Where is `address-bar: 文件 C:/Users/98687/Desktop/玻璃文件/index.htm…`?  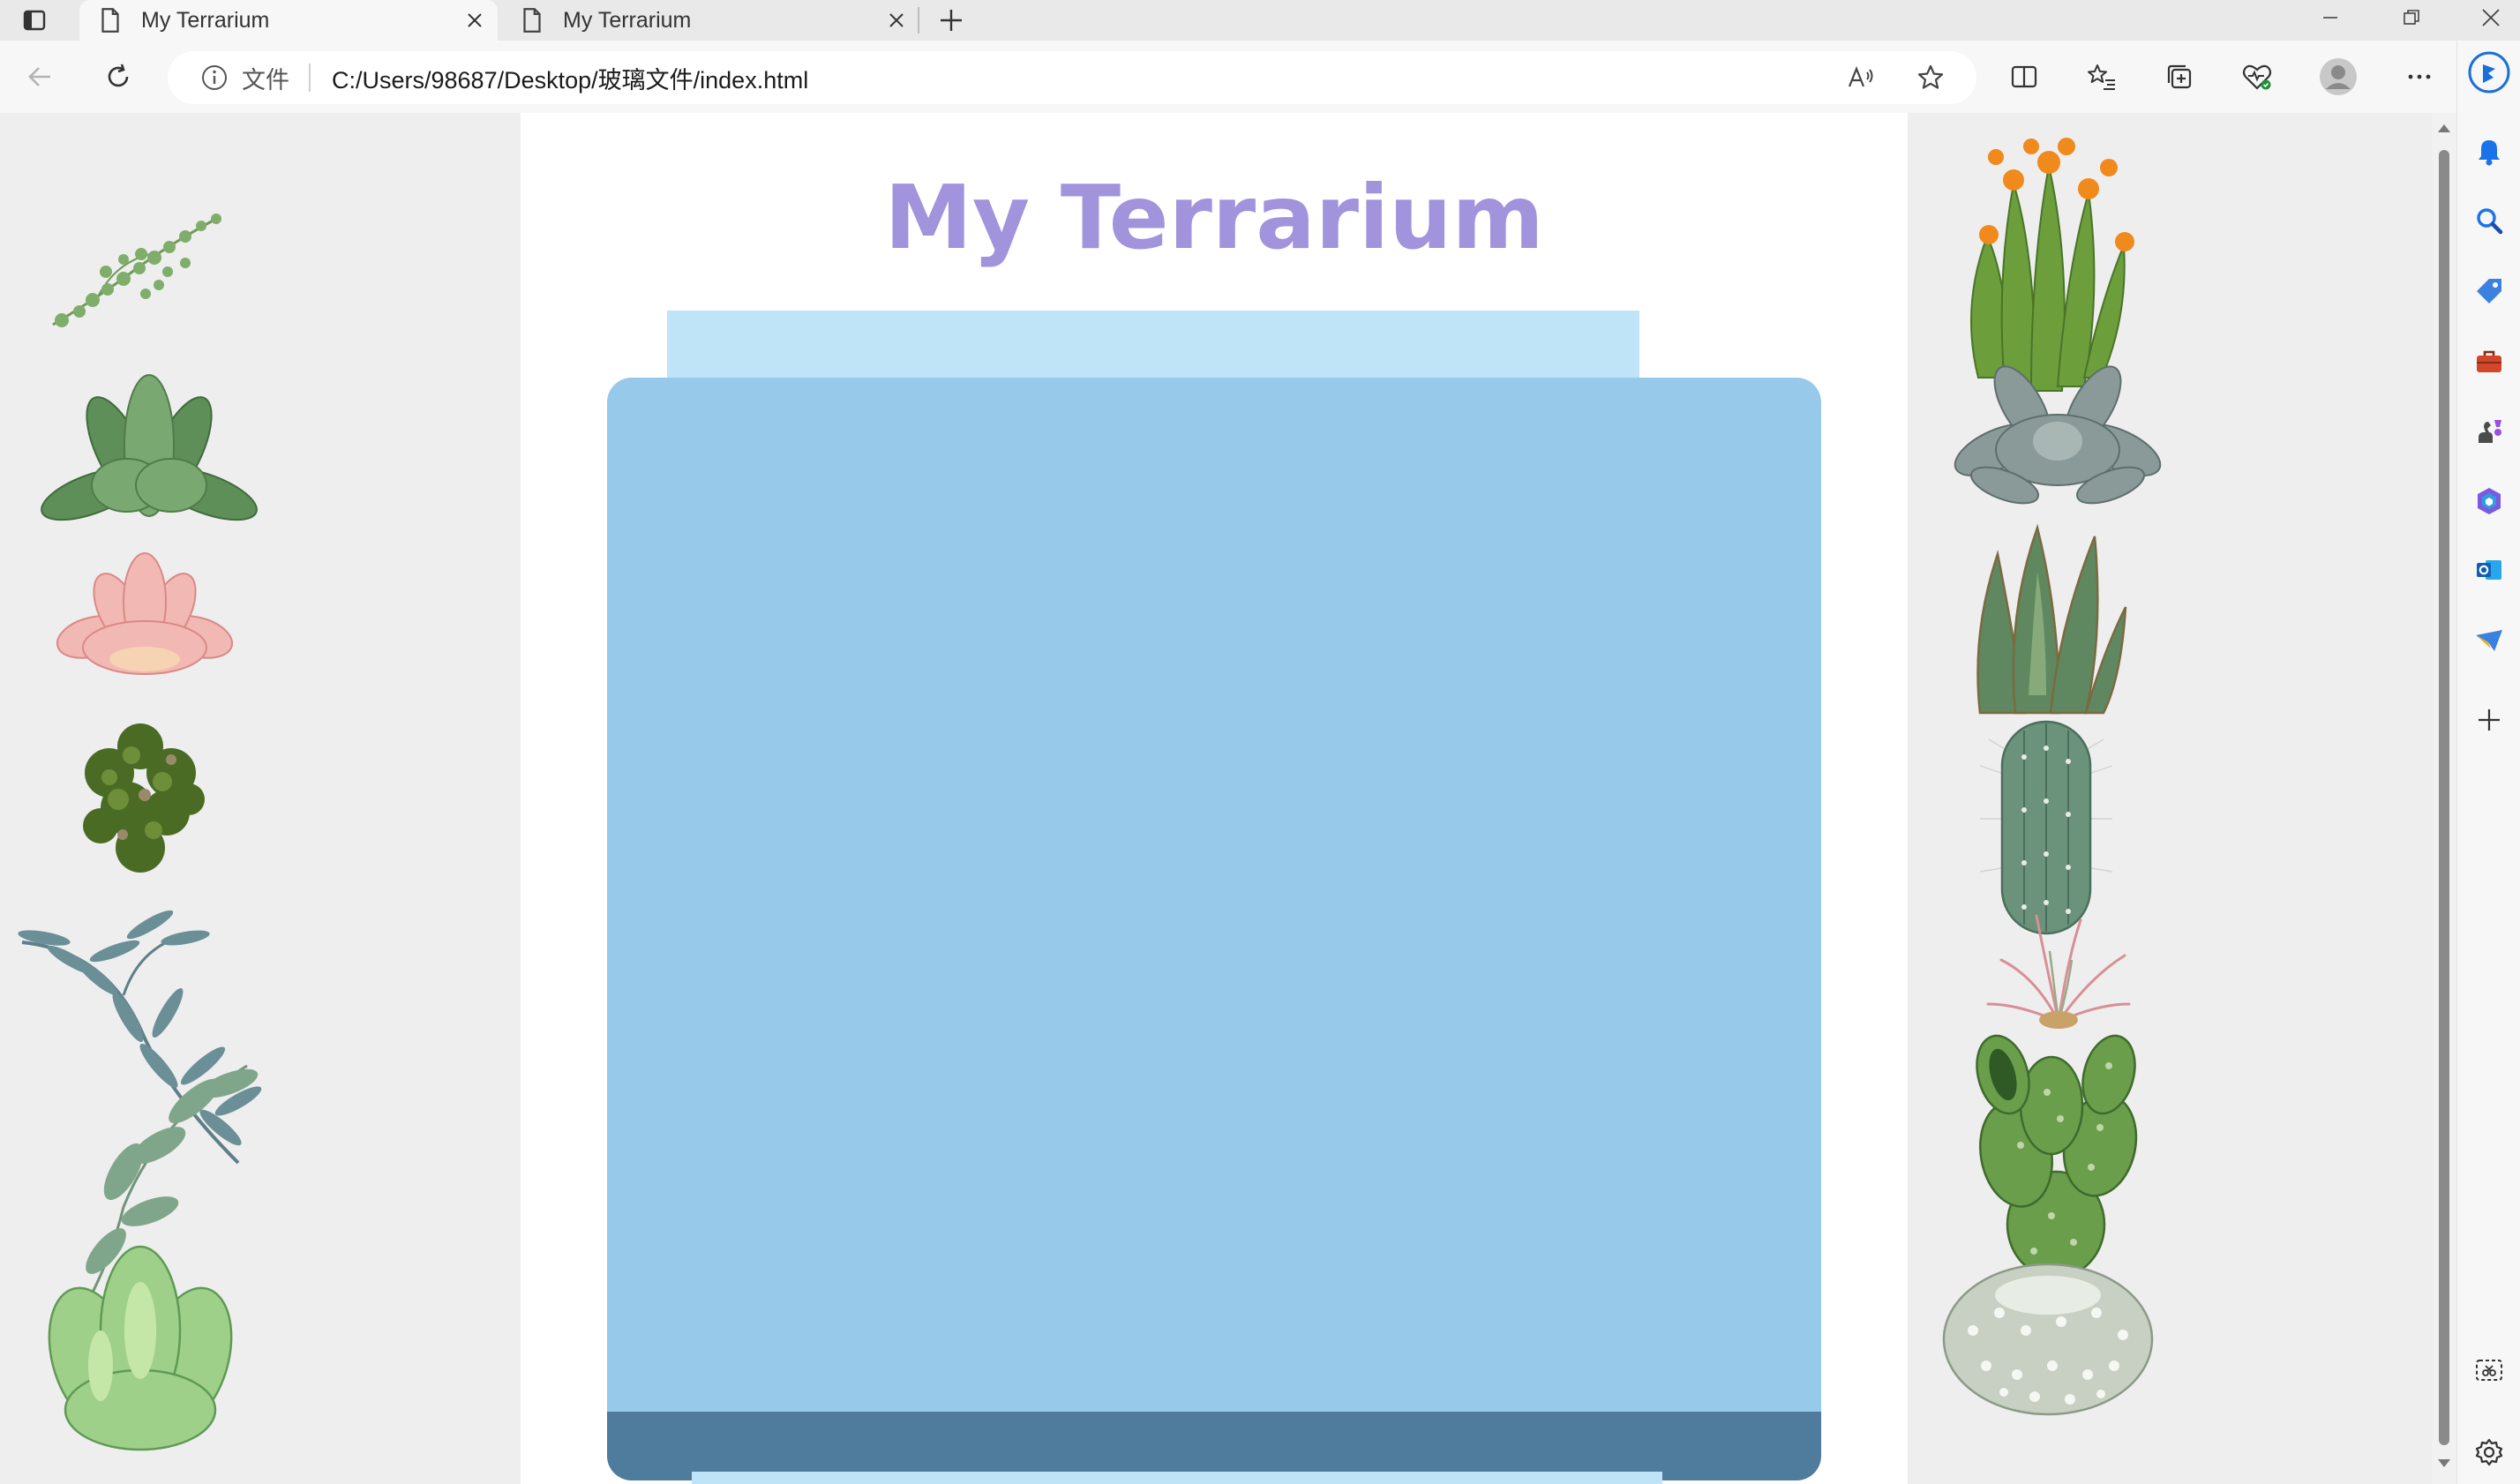 address-bar: 文件 C:/Users/98687/Desktop/玻璃文件/index.htm… is located at coordinates (1072, 77).